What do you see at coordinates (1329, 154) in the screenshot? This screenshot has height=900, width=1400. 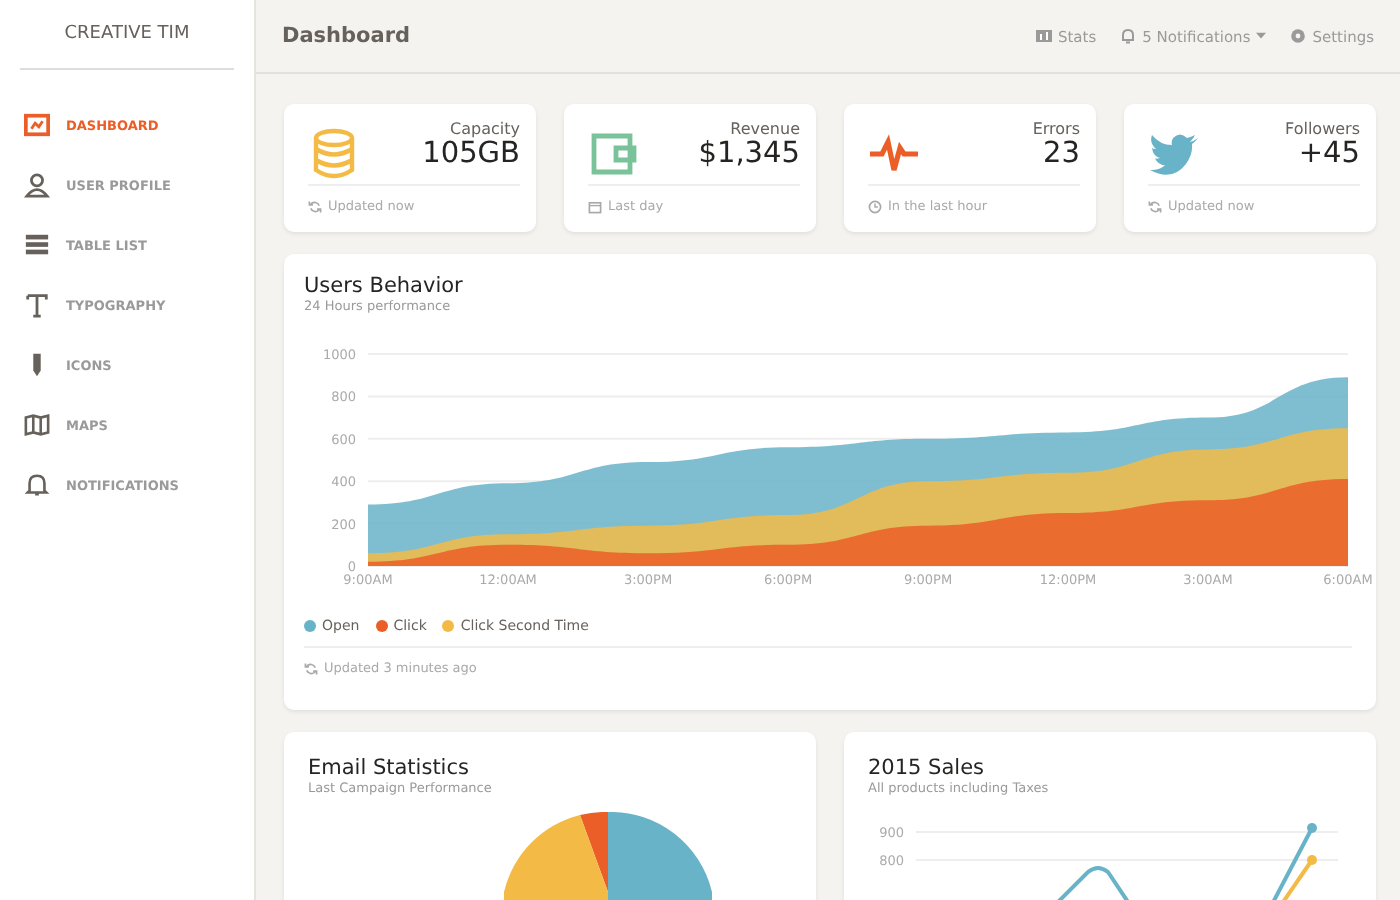 I see `stat-value: +45` at bounding box center [1329, 154].